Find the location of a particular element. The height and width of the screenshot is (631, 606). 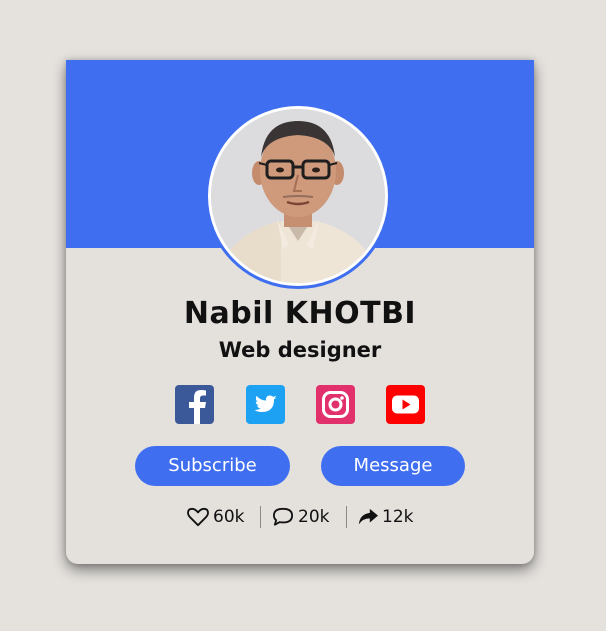

heart-icon is located at coordinates (198, 517).